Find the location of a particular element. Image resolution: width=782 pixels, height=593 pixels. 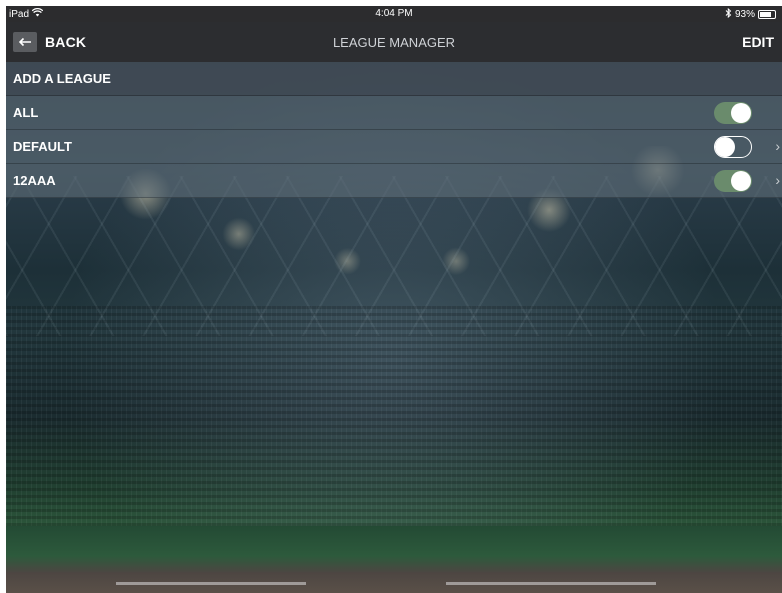

league-toggle-all is located at coordinates (733, 113).